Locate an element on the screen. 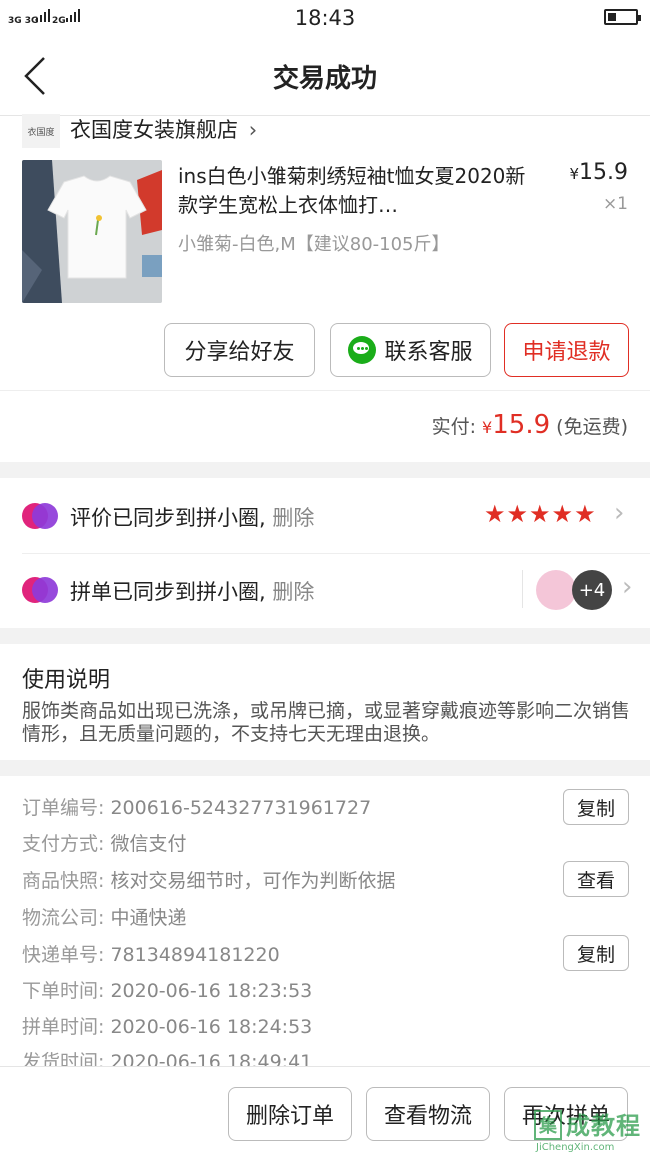 The height and width of the screenshot is (1155, 650). pay-method-label: 支付方式: is located at coordinates (63, 844).